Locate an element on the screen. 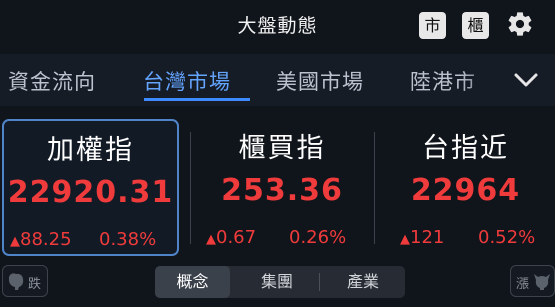 The image size is (555, 307). segment-concept: 概念 is located at coordinates (192, 282).